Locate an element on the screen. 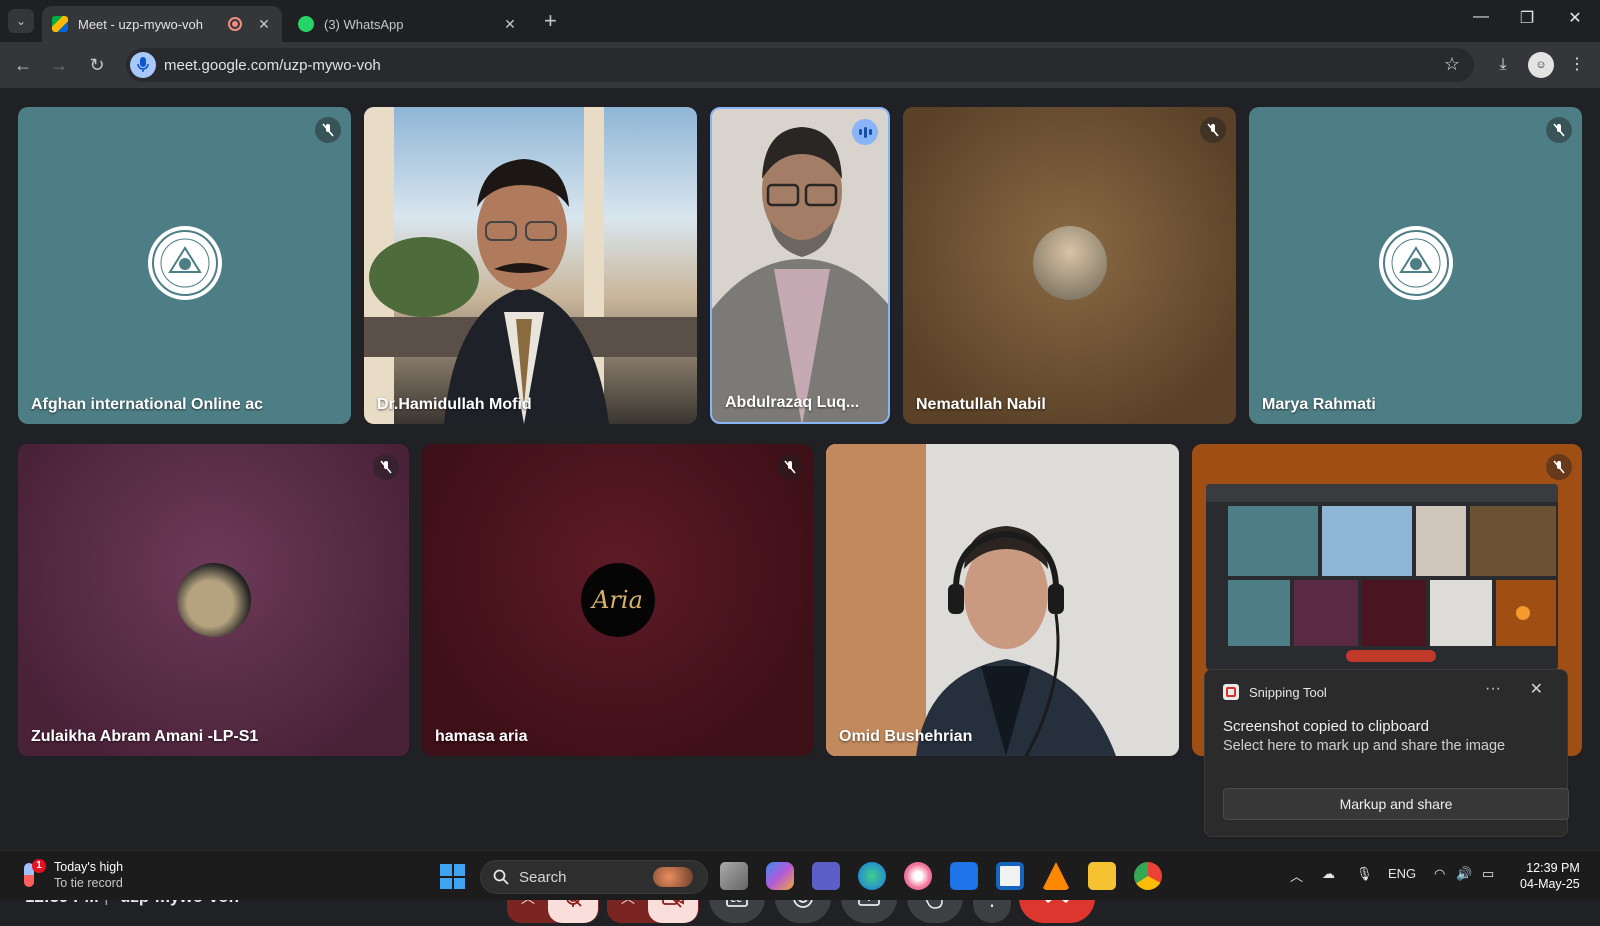 The image size is (1600, 926). notification-app: Snipping Tool is located at coordinates (1275, 692).